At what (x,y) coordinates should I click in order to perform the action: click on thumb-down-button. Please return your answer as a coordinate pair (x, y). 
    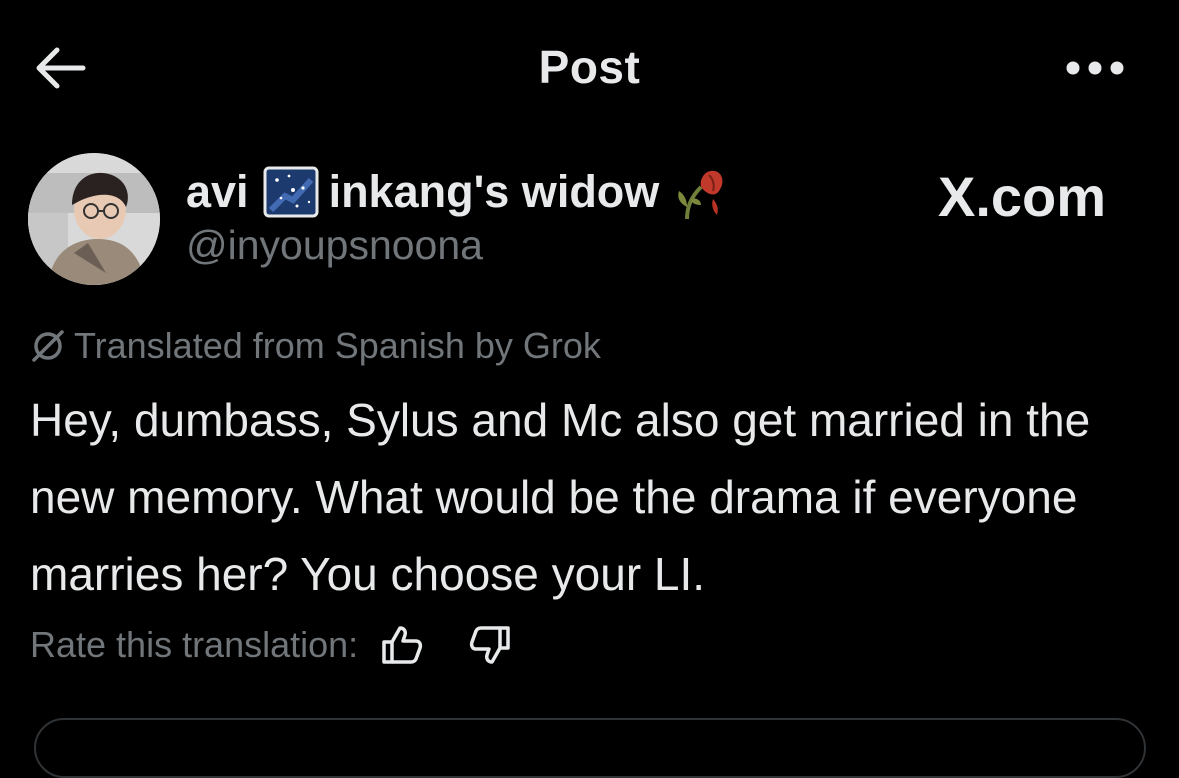
    Looking at the image, I should click on (490, 645).